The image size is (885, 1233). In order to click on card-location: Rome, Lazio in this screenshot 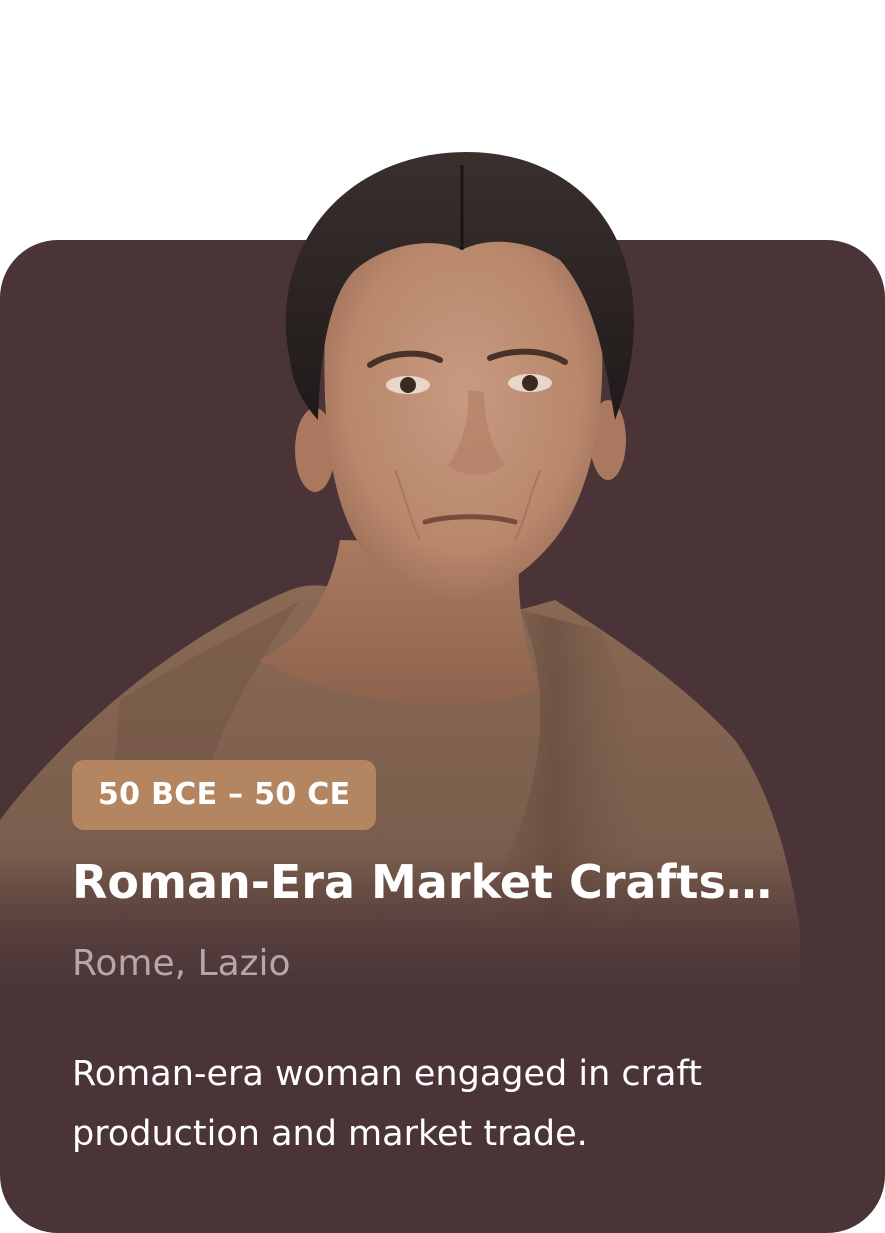, I will do `click(181, 963)`.